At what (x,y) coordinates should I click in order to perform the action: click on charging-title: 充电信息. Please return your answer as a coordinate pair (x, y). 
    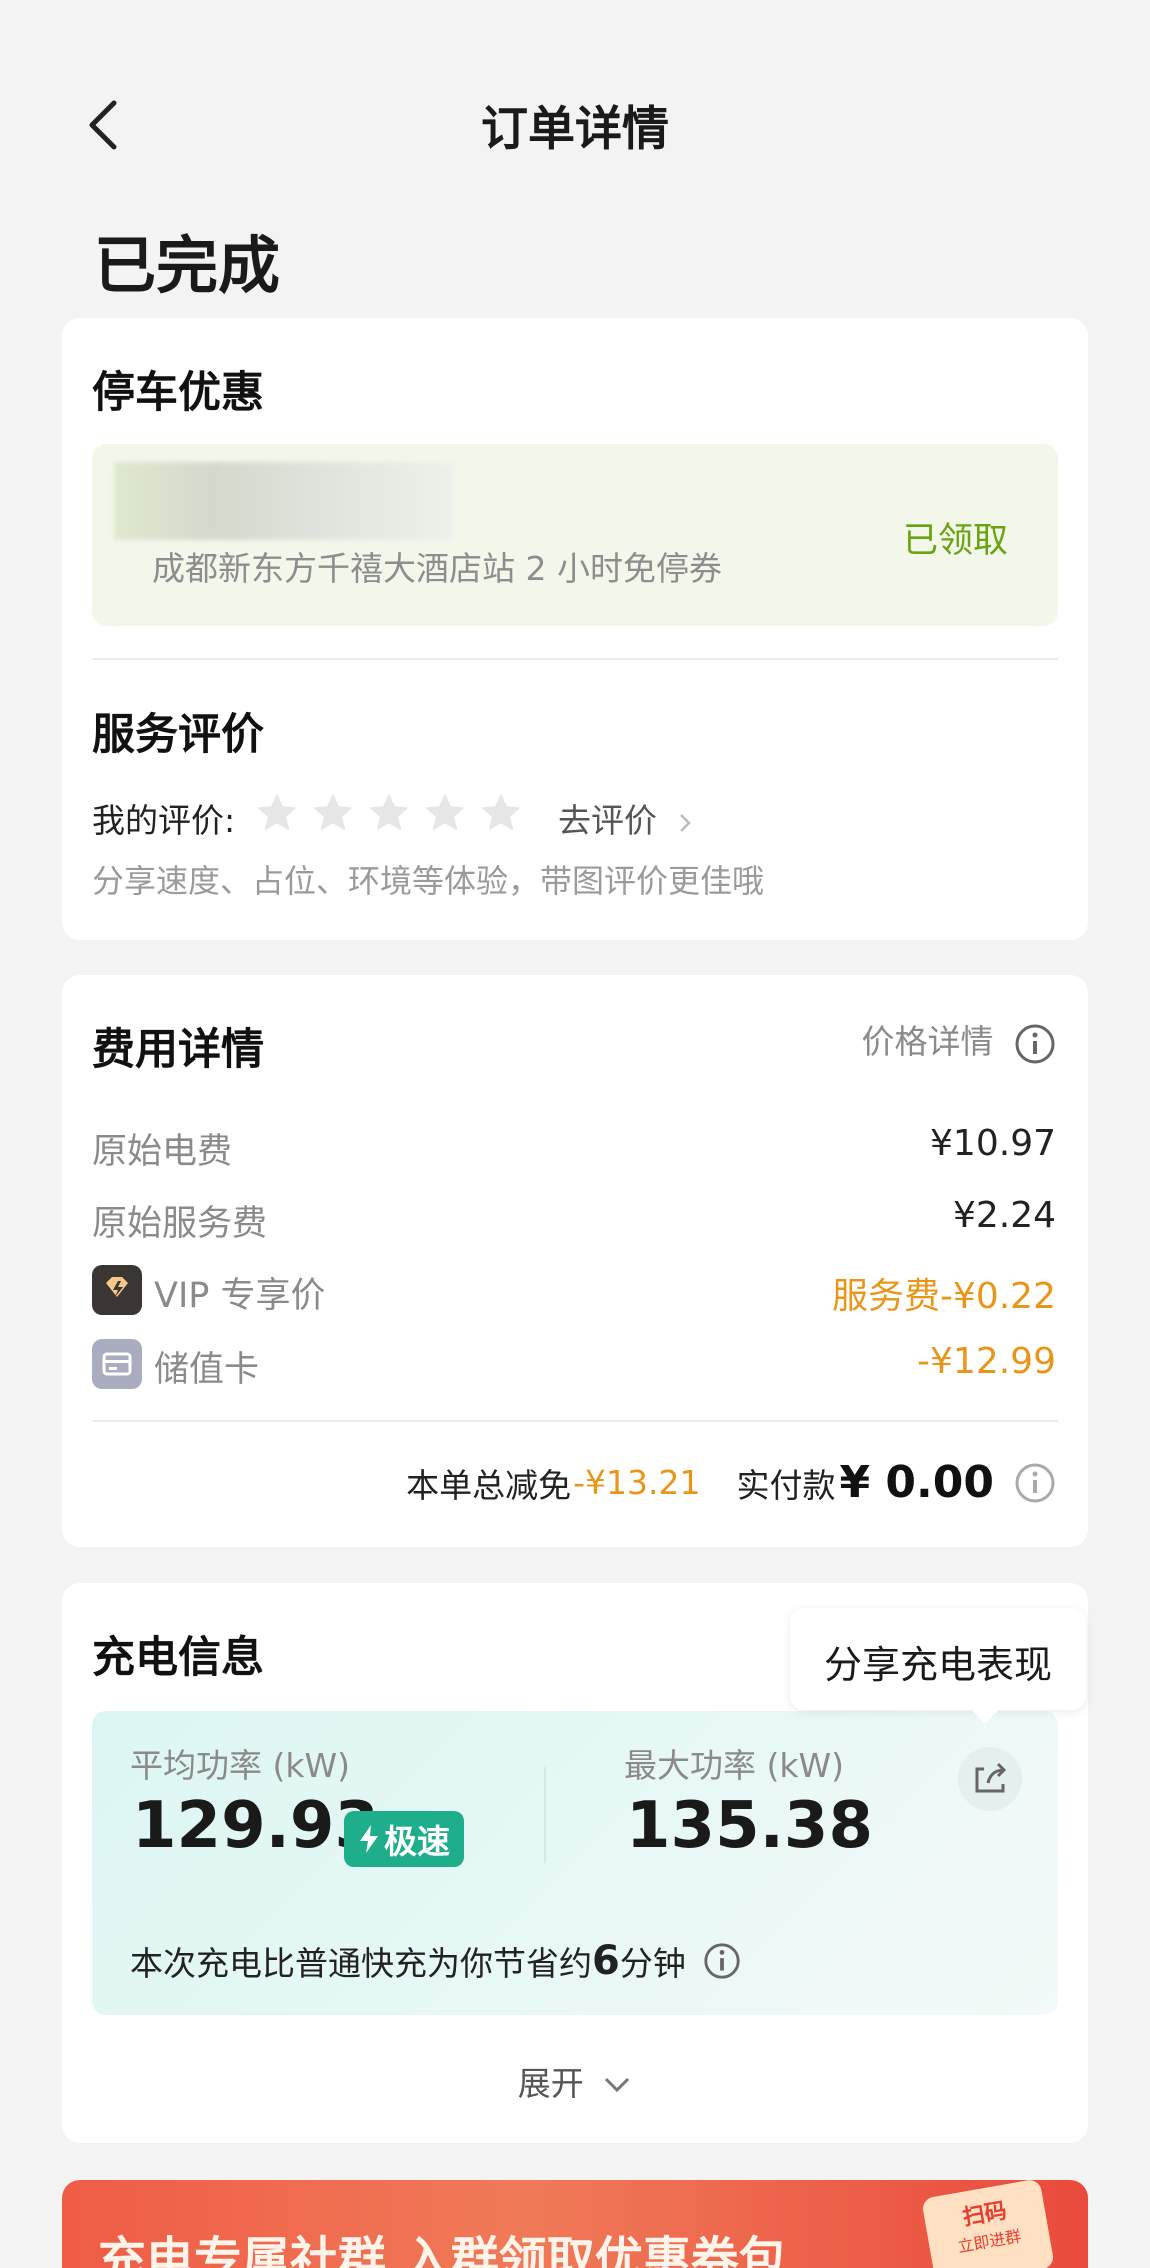
    Looking at the image, I should click on (178, 1658).